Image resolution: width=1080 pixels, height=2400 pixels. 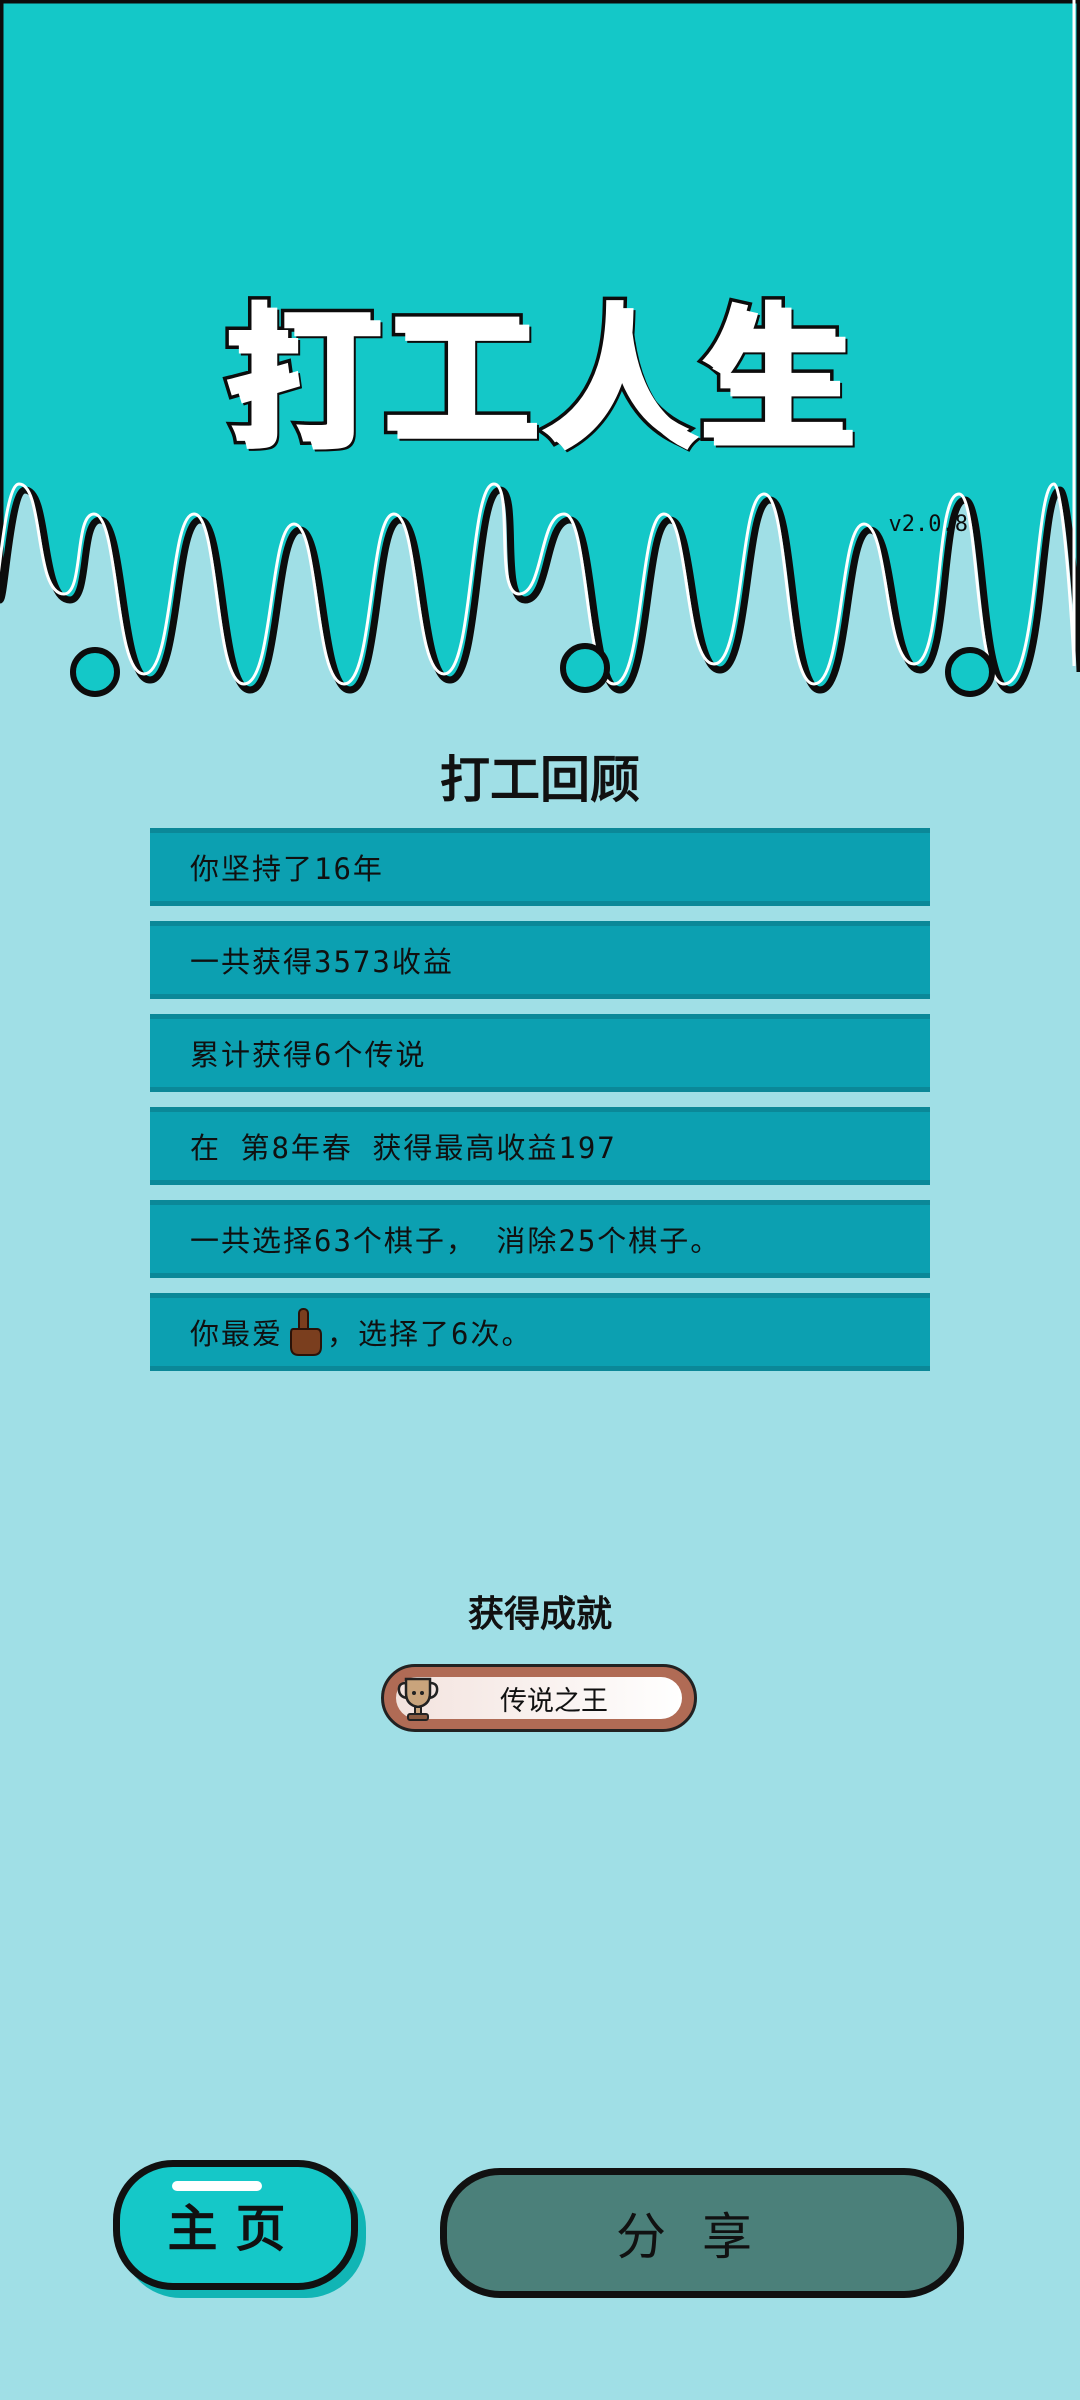 I want to click on stat-text: 在 第8年春 获得最高收益197, so click(x=403, y=1148).